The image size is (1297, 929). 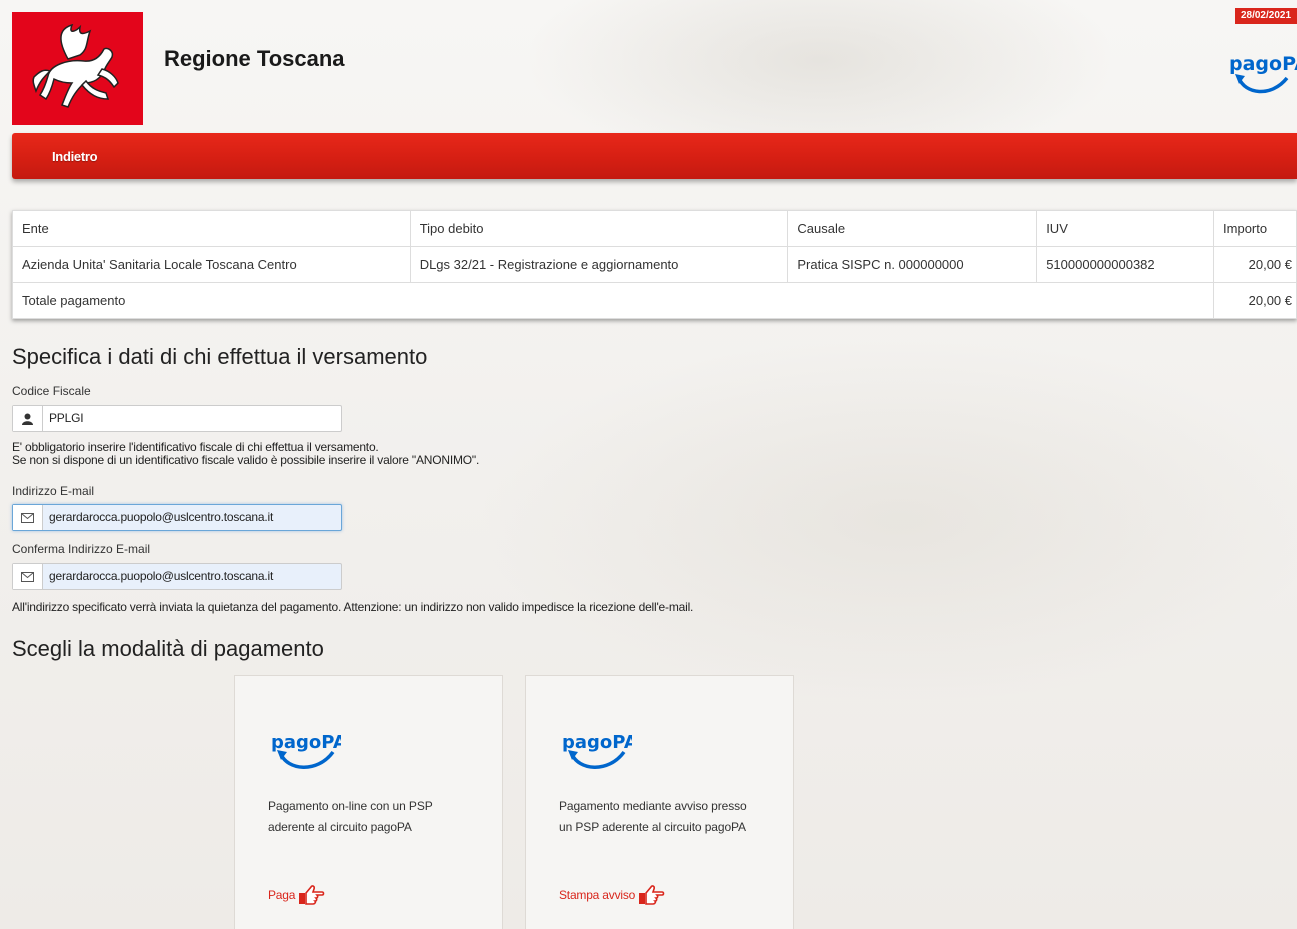 What do you see at coordinates (63, 418) in the screenshot?
I see `codice-fiscale-value: PPLGI` at bounding box center [63, 418].